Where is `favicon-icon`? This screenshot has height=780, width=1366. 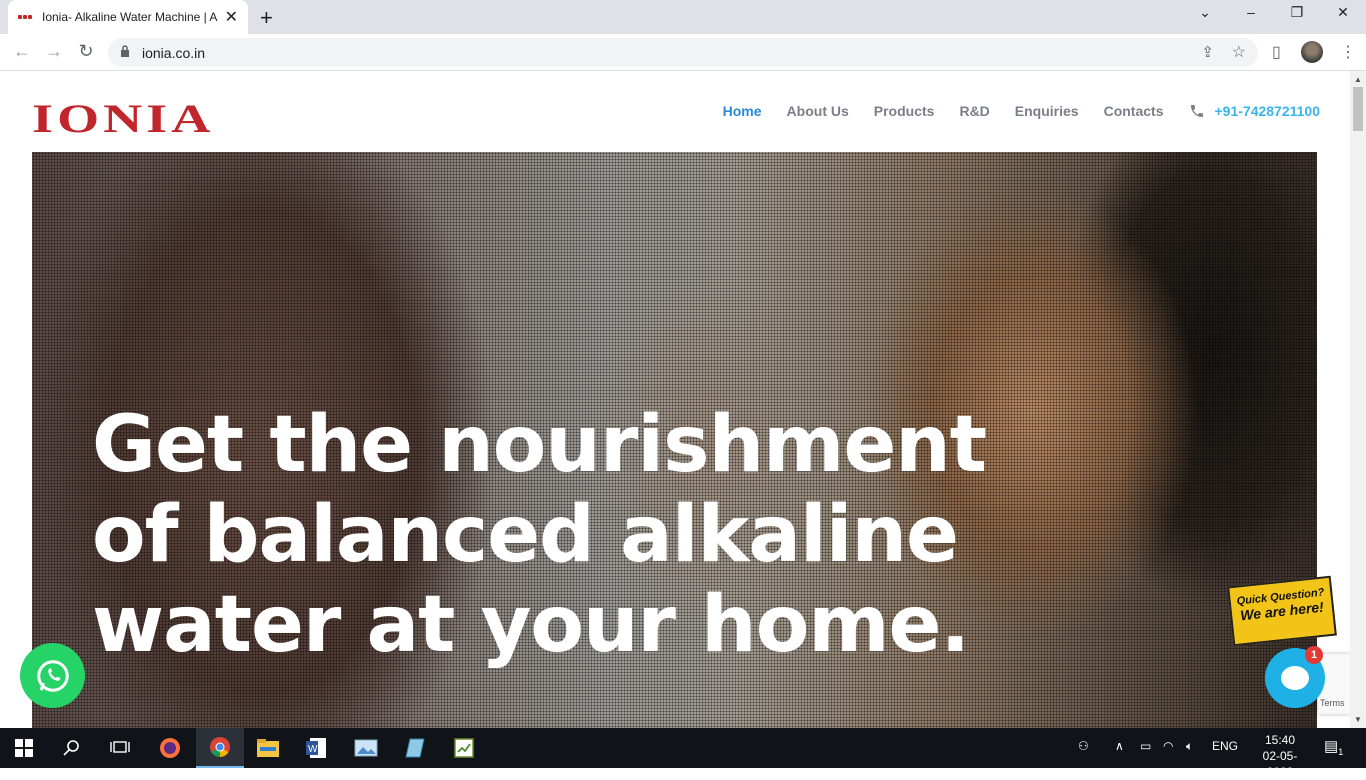 favicon-icon is located at coordinates (25, 17).